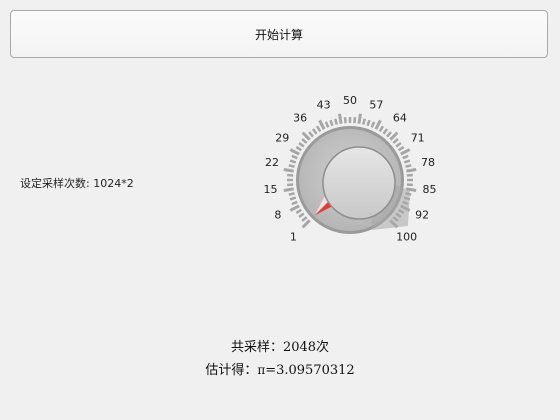 The height and width of the screenshot is (420, 560). What do you see at coordinates (359, 183) in the screenshot?
I see `knob-cap` at bounding box center [359, 183].